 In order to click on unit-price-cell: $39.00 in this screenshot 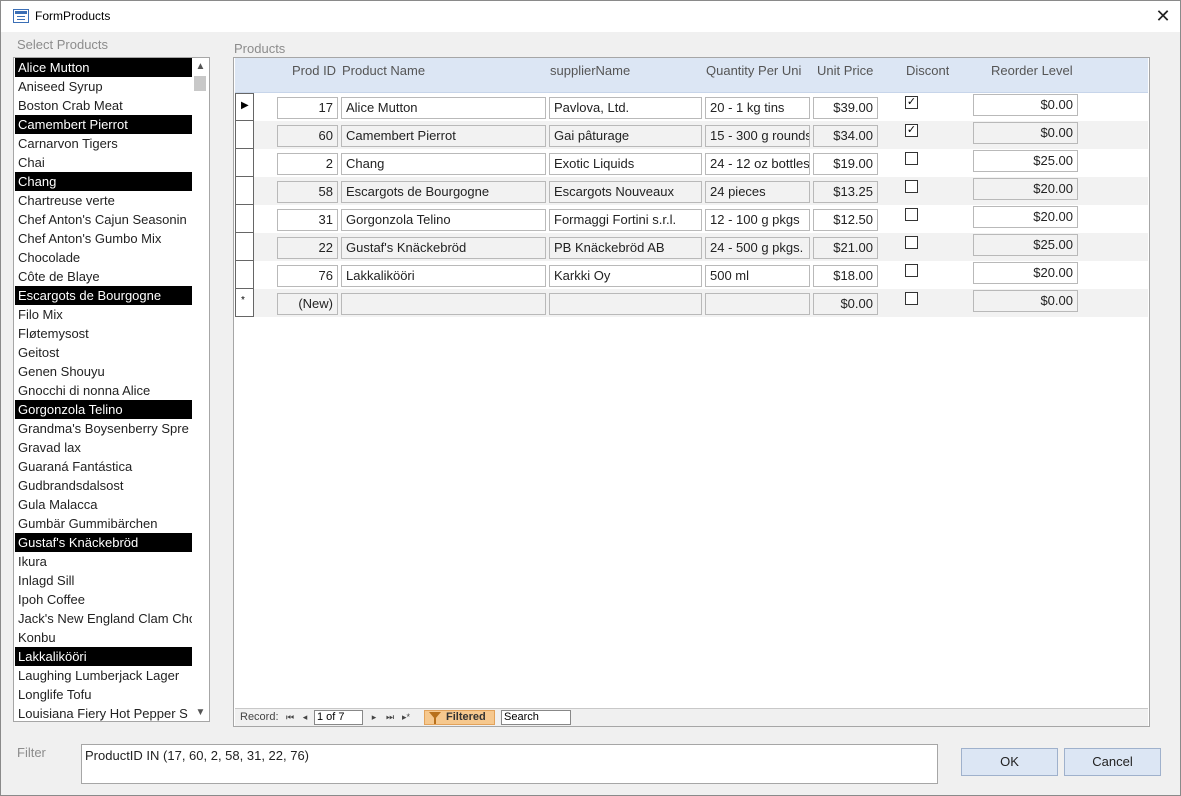, I will do `click(845, 108)`.